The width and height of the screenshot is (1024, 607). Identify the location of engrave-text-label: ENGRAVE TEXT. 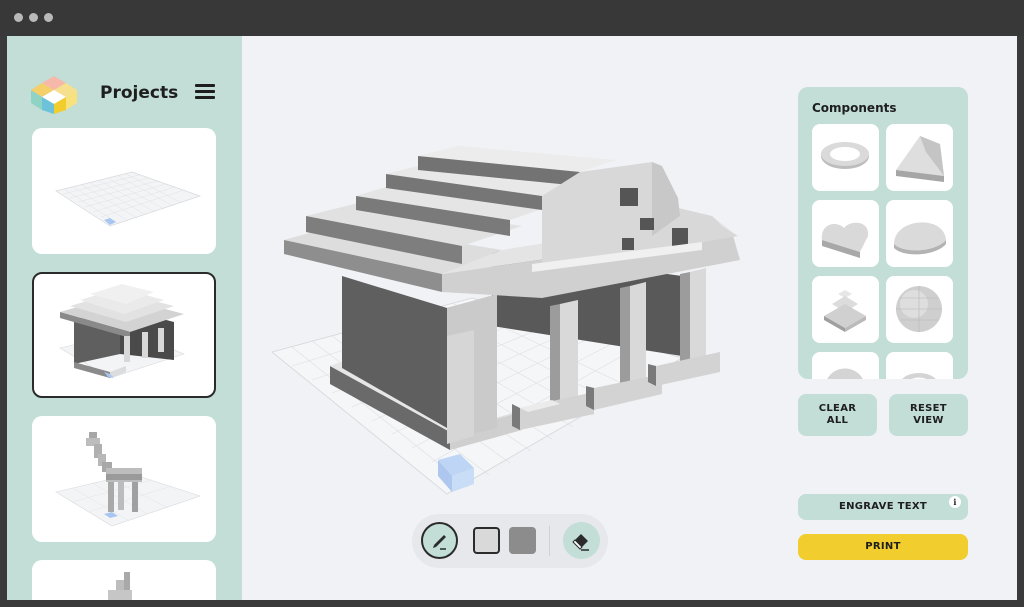
(882, 506).